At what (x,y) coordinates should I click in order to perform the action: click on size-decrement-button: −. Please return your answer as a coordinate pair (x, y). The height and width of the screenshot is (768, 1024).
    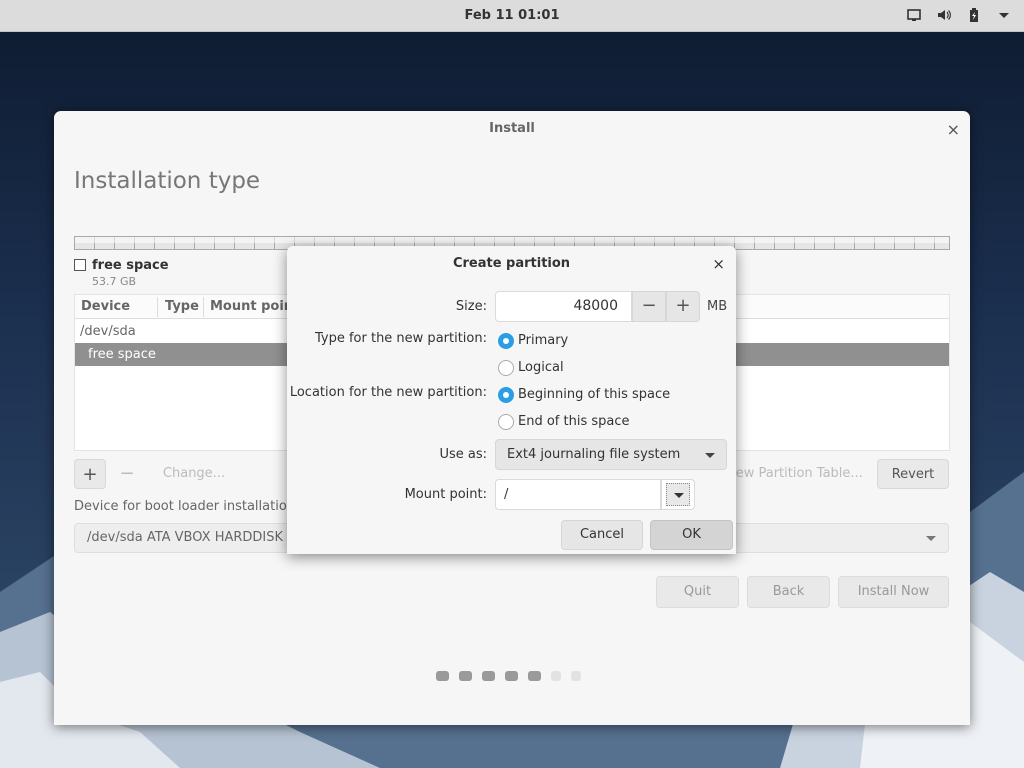
    Looking at the image, I should click on (649, 306).